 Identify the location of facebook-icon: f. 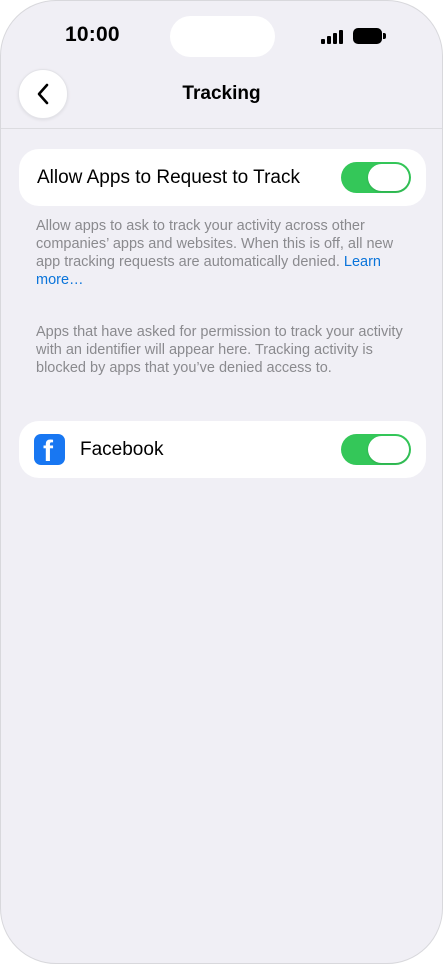
(49, 449).